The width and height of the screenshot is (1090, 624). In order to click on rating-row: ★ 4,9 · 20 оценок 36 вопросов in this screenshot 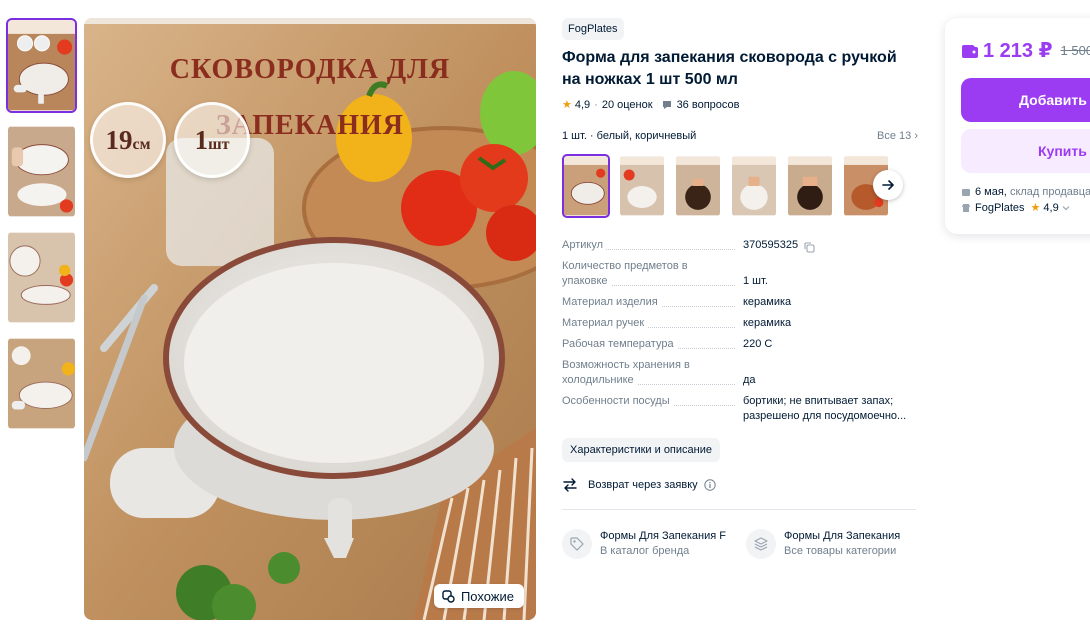, I will do `click(651, 105)`.